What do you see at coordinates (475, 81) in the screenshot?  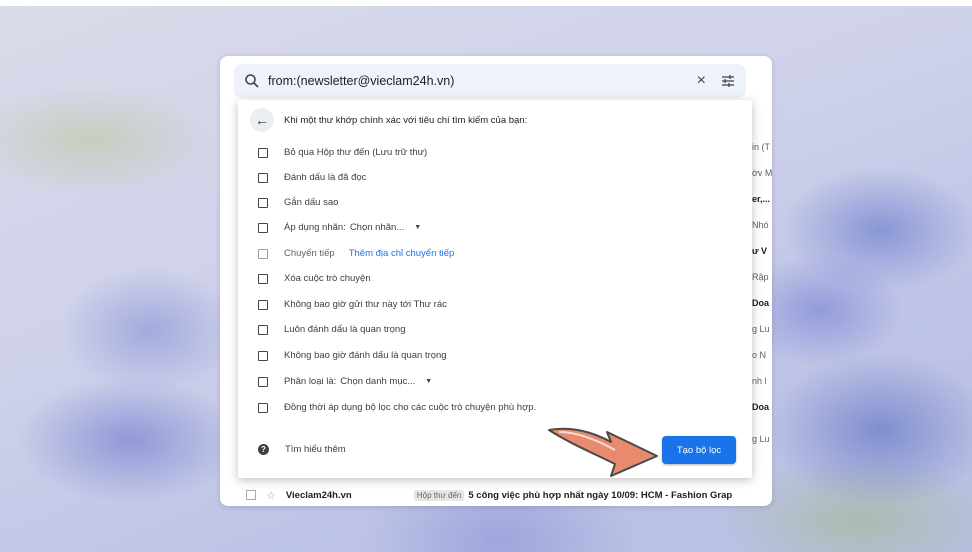 I see `search-query: from:(newsletter@vieclam24h.vn)` at bounding box center [475, 81].